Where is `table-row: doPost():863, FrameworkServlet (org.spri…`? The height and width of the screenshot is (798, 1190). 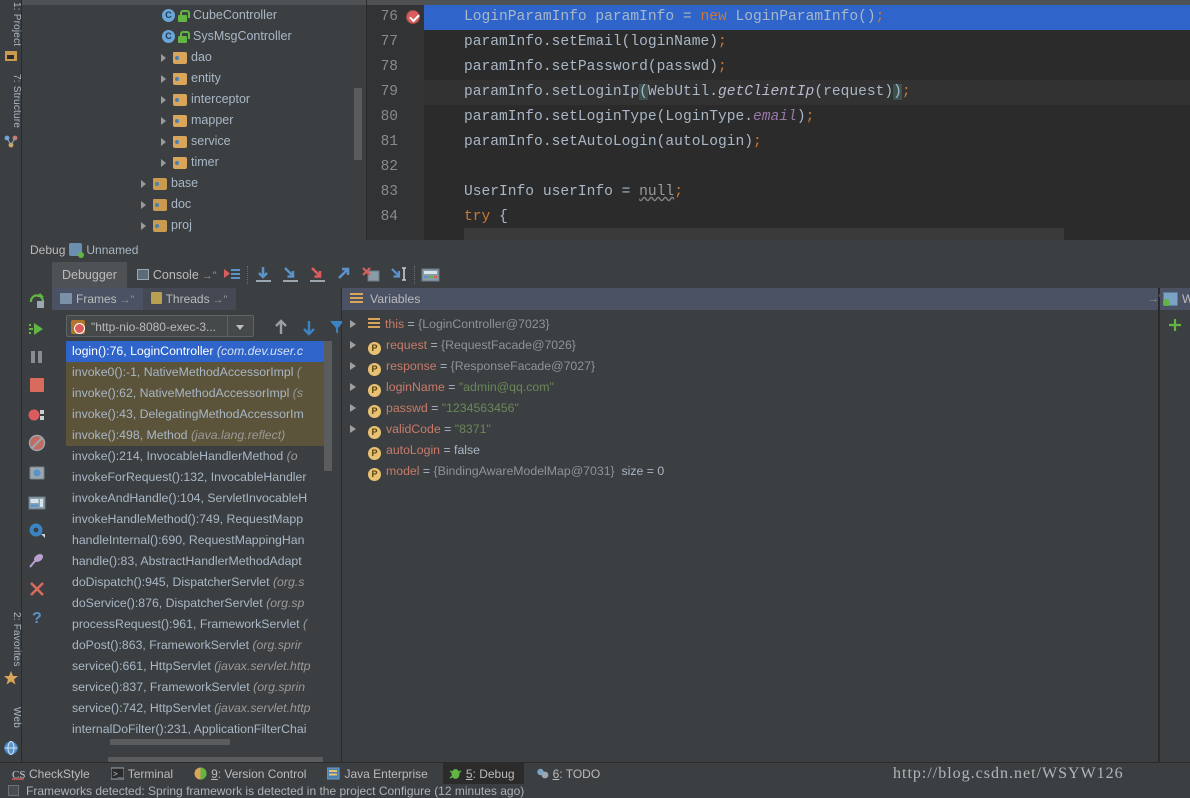
table-row: doPost():863, FrameworkServlet (org.spri… is located at coordinates (199, 645).